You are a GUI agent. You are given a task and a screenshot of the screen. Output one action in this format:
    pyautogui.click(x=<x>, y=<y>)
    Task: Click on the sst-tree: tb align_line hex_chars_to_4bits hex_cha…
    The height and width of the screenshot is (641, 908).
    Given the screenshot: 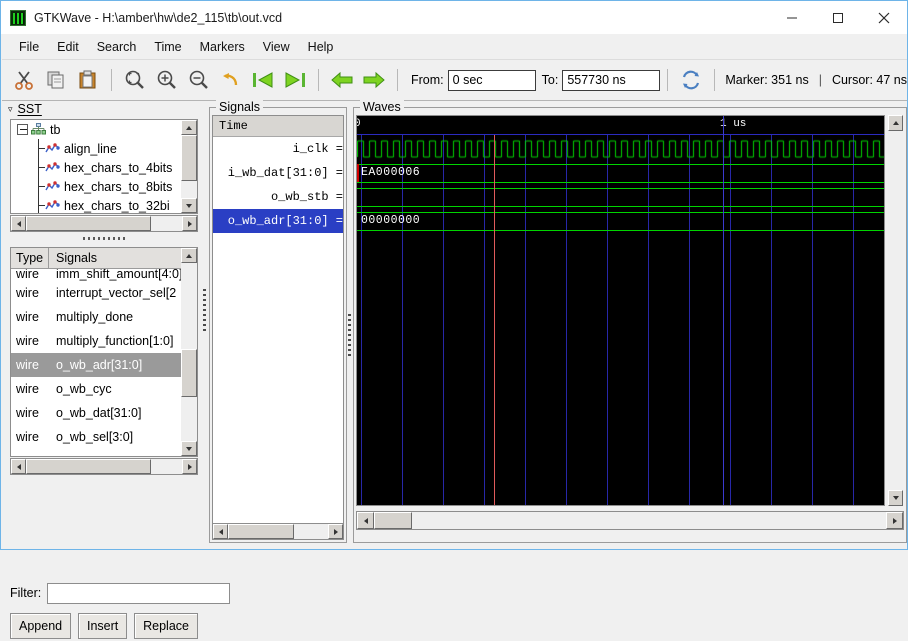 What is the action you would take?
    pyautogui.click(x=104, y=166)
    